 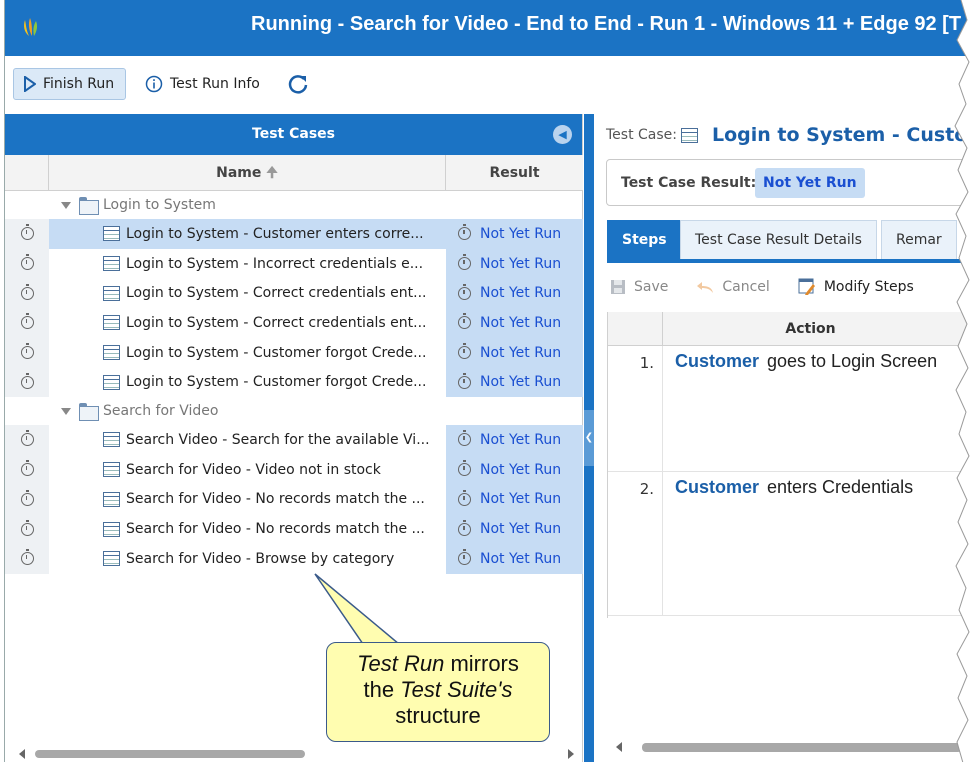 What do you see at coordinates (843, 135) in the screenshot?
I see `test-case-name: Login to System - Custom` at bounding box center [843, 135].